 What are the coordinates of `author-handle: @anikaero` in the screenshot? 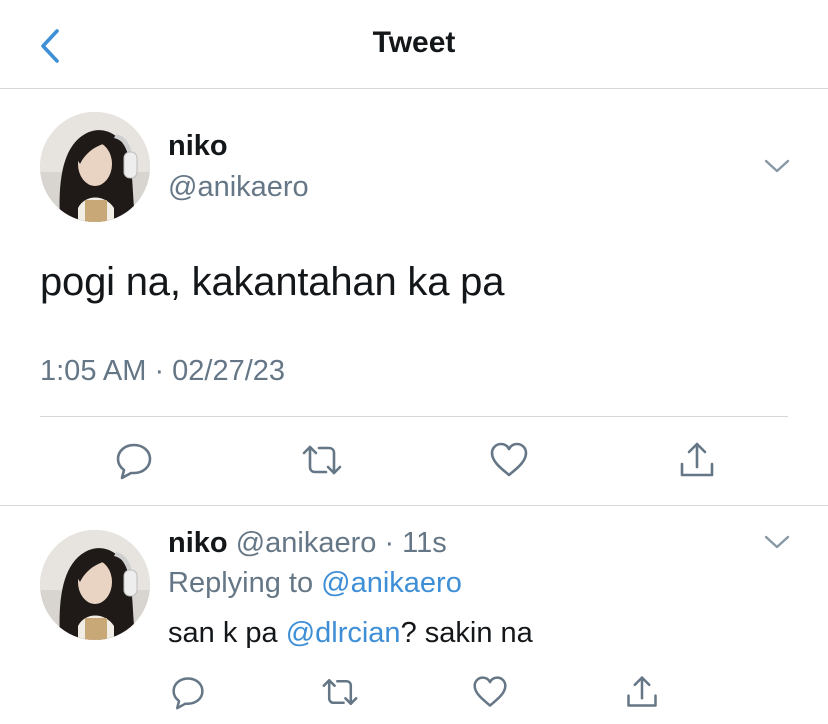 It's located at (238, 187).